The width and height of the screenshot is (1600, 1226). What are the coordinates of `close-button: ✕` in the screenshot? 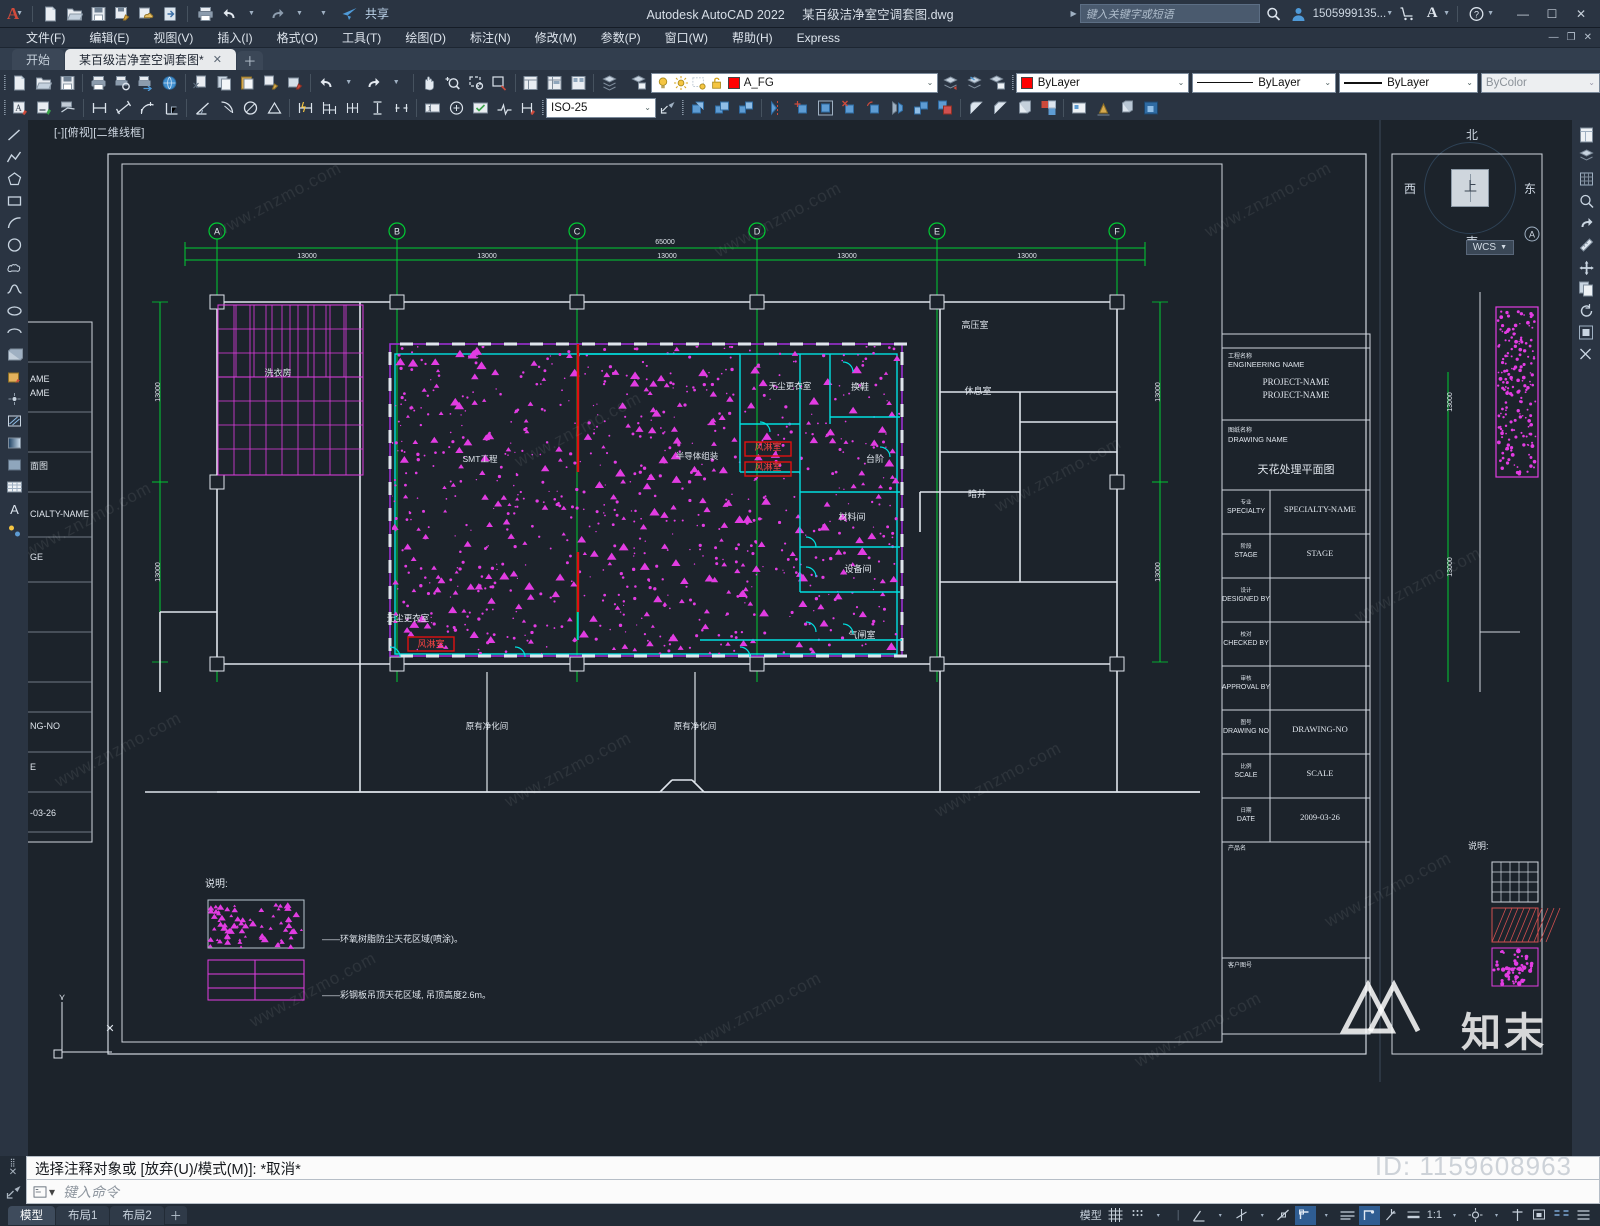 It's located at (1581, 14).